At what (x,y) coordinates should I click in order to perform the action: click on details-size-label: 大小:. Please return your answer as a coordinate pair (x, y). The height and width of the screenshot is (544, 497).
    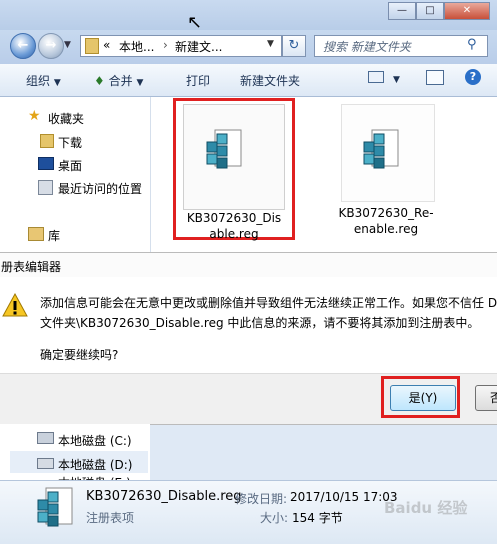
    Looking at the image, I should click on (274, 518).